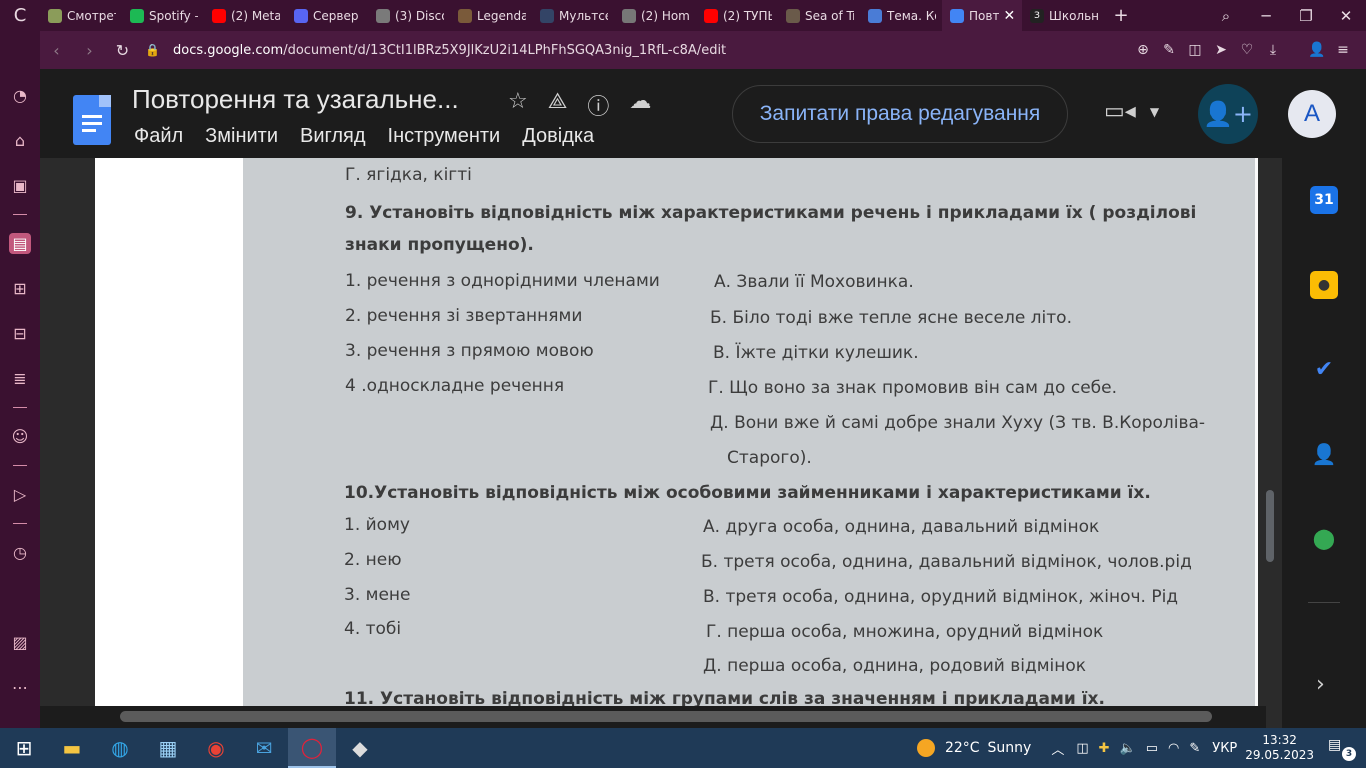 The width and height of the screenshot is (1366, 768). What do you see at coordinates (20, 288) in the screenshot?
I see `book-icon: ⊞` at bounding box center [20, 288].